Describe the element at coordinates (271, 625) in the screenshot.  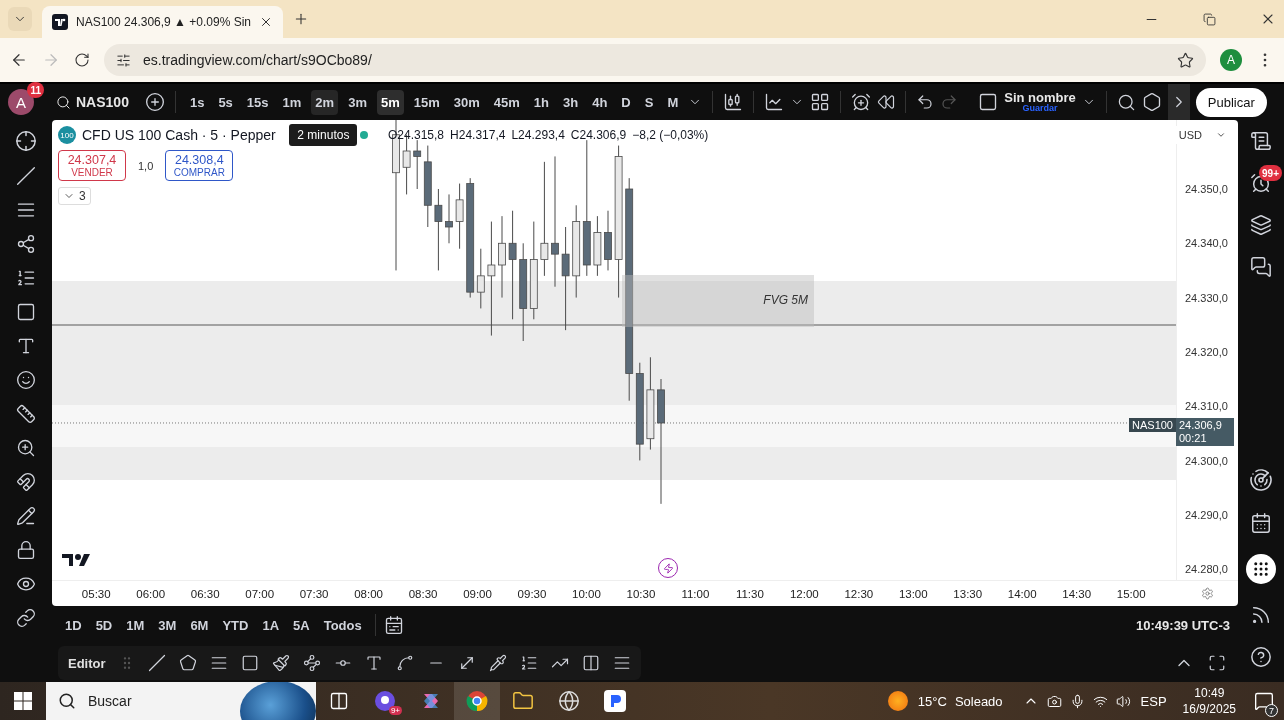
I see `range-button: 1A` at that location.